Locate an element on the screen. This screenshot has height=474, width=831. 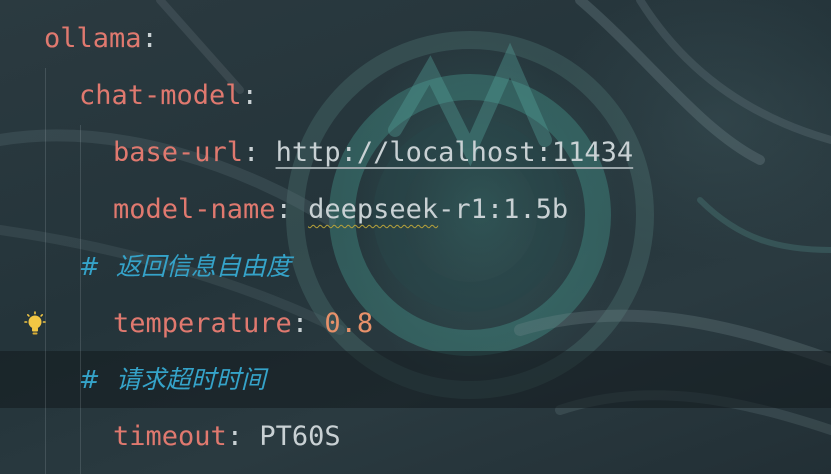
code-line: temperature: 0.8 is located at coordinates (243, 323).